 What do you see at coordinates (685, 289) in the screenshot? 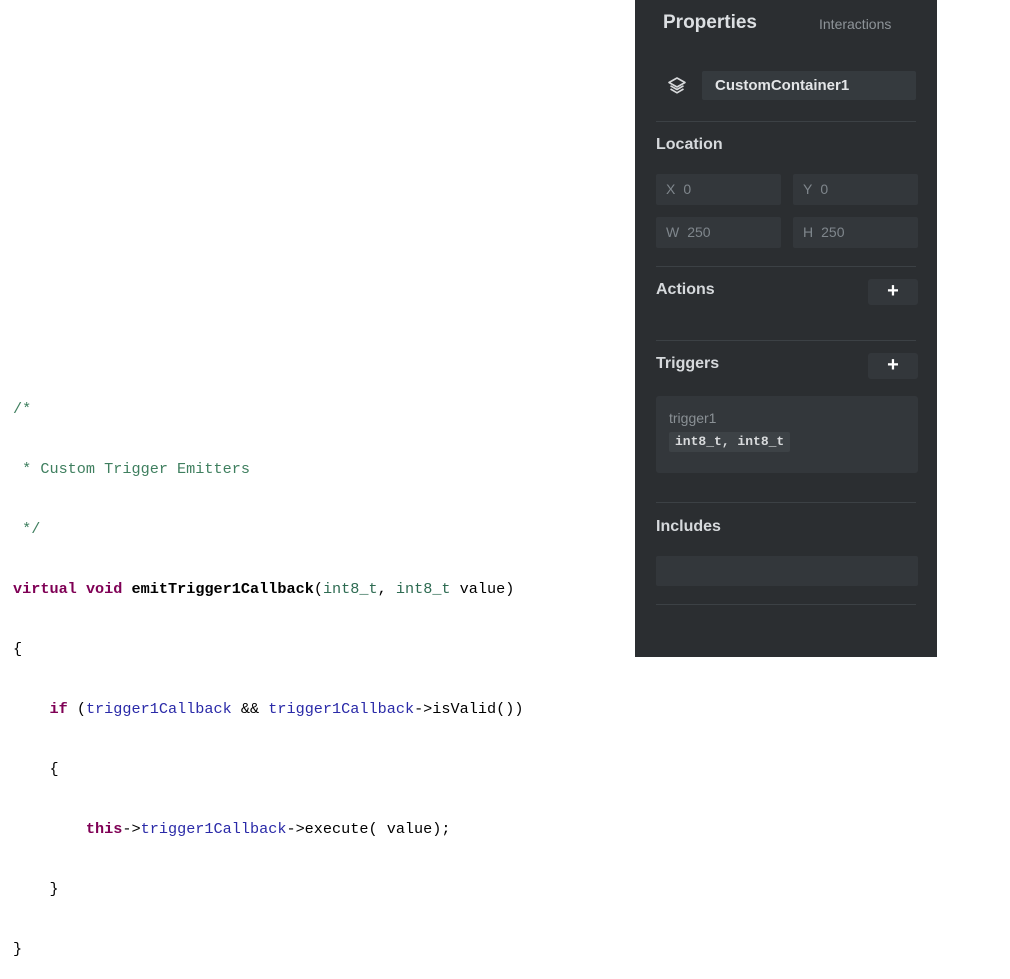
I see `actions-title: Actions` at bounding box center [685, 289].